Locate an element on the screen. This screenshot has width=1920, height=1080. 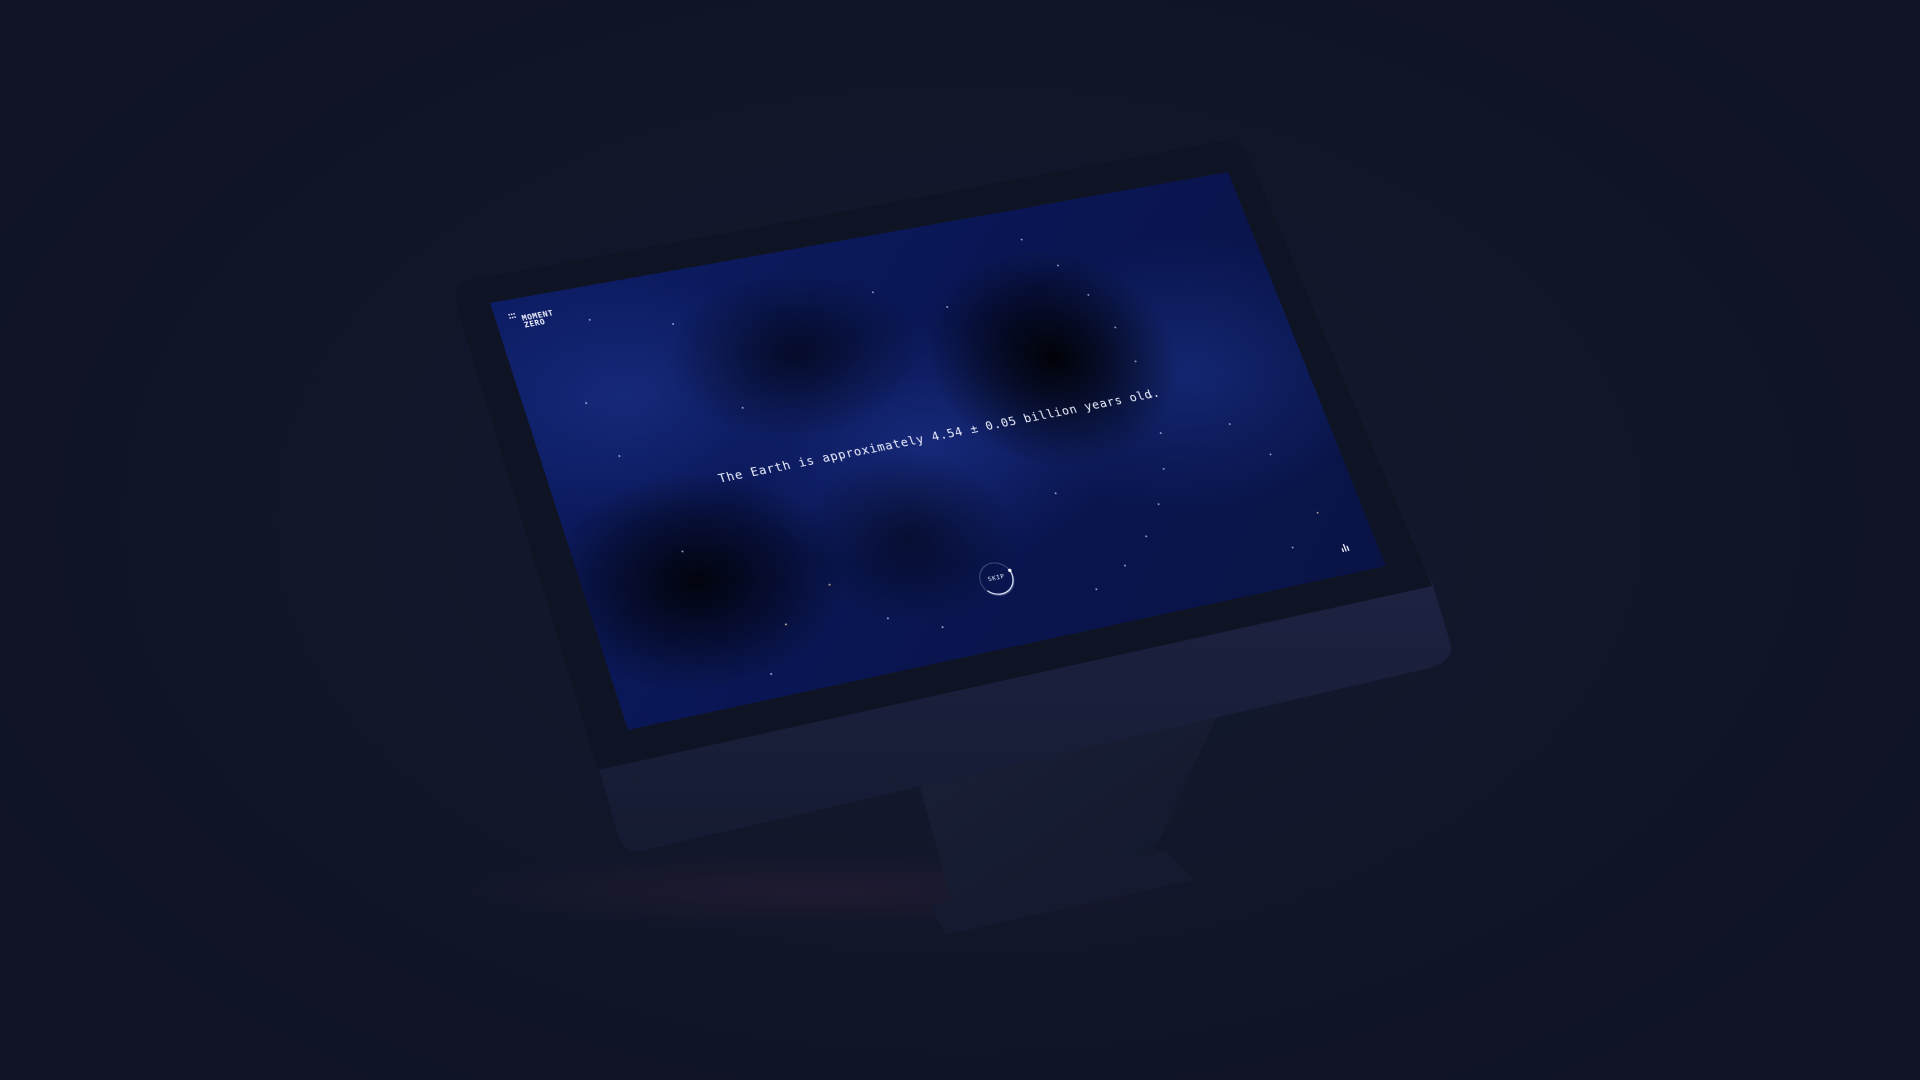
skip-button: SKIP is located at coordinates (997, 579).